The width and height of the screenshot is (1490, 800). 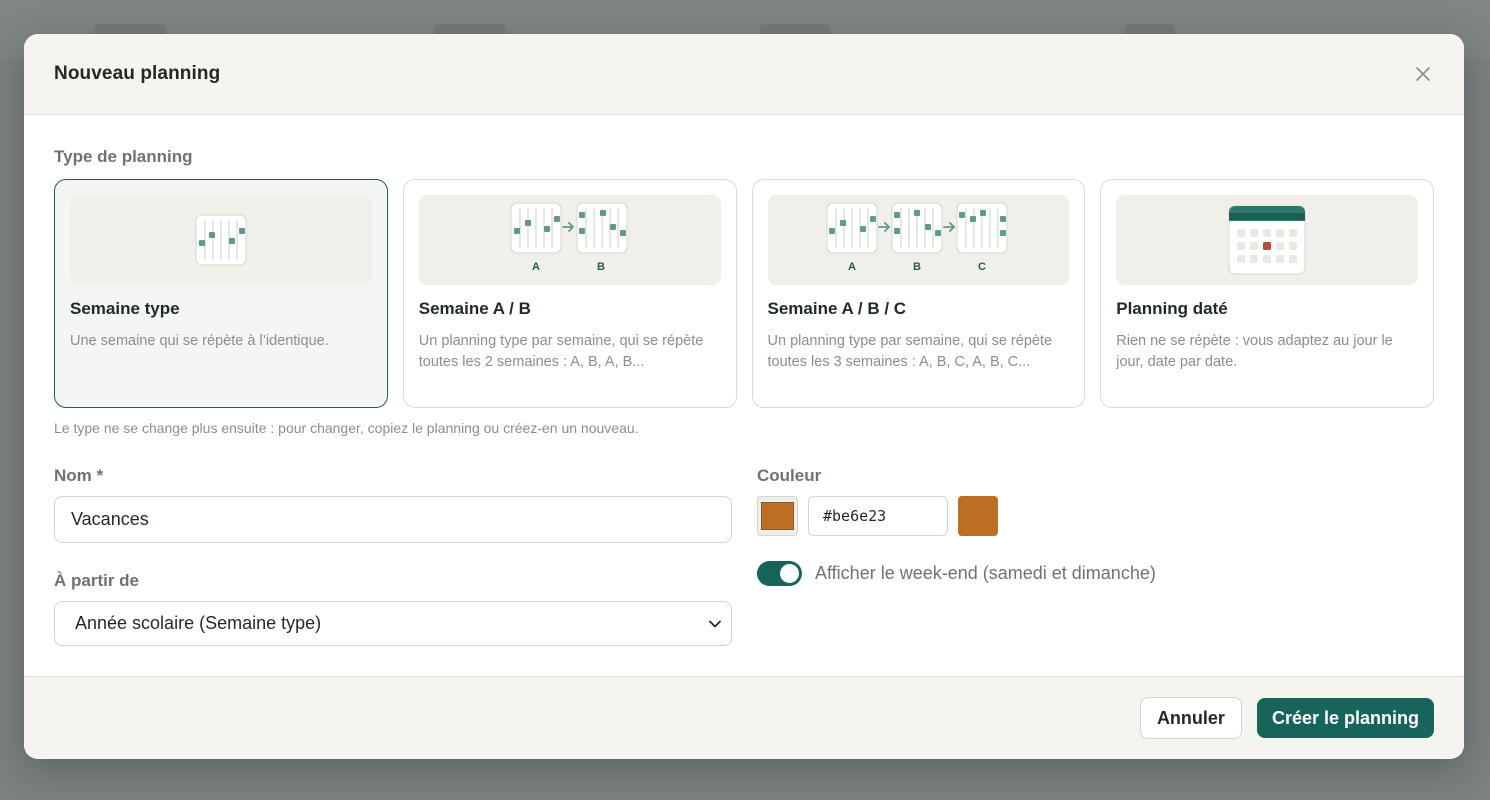 I want to click on close-button, so click(x=1423, y=74).